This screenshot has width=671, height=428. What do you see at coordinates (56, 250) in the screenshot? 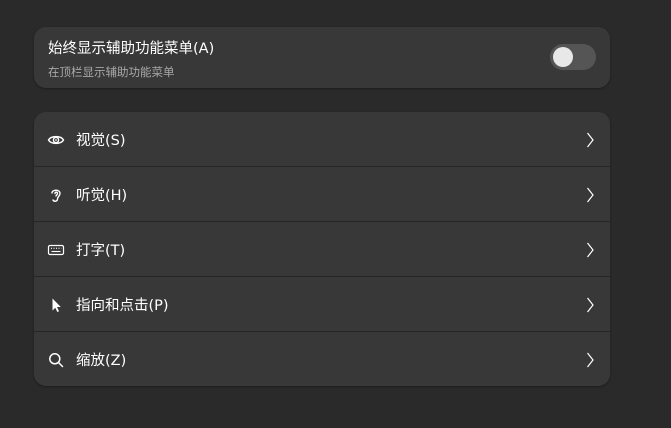
I see `keyboard-icon` at bounding box center [56, 250].